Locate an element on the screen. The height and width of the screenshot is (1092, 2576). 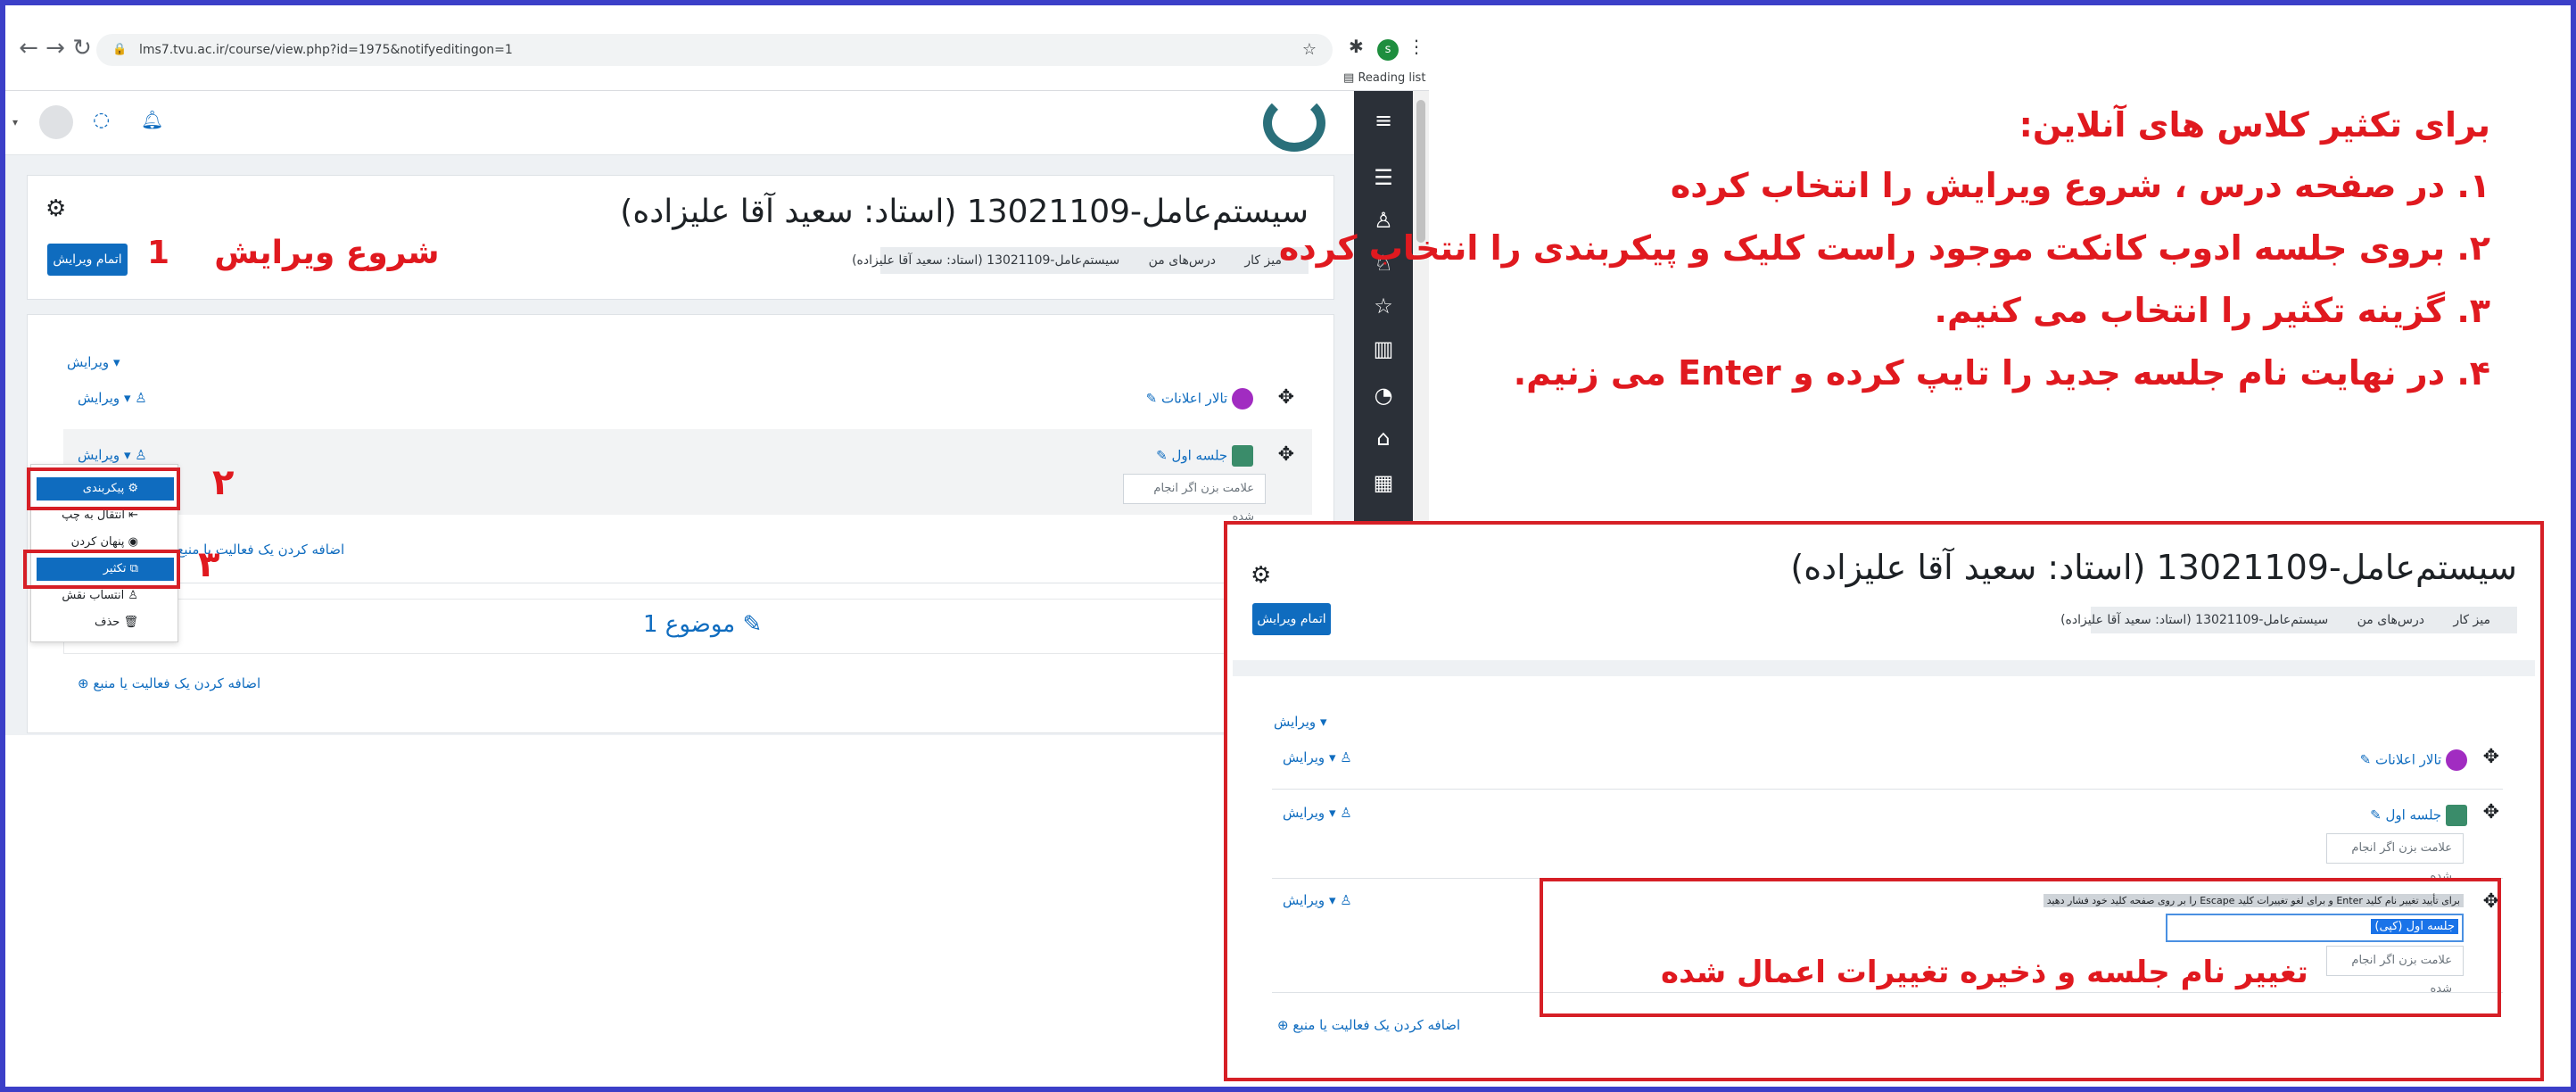
menu-item-delete: 🗑︎ حذف is located at coordinates (105, 623).